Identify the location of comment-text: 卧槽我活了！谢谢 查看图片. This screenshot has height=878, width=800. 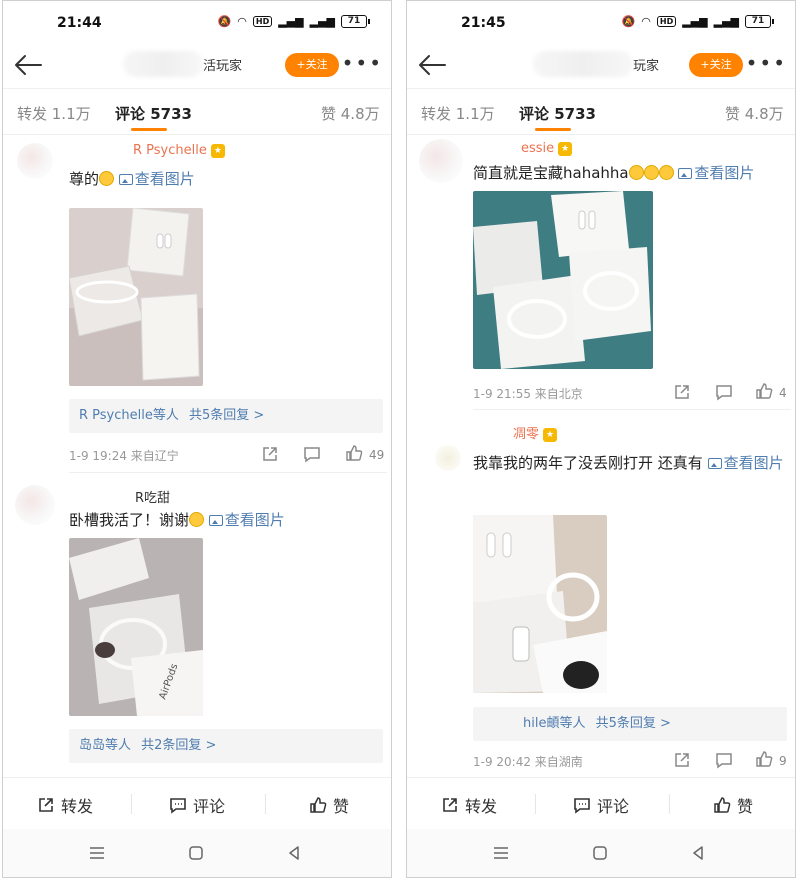
(177, 520).